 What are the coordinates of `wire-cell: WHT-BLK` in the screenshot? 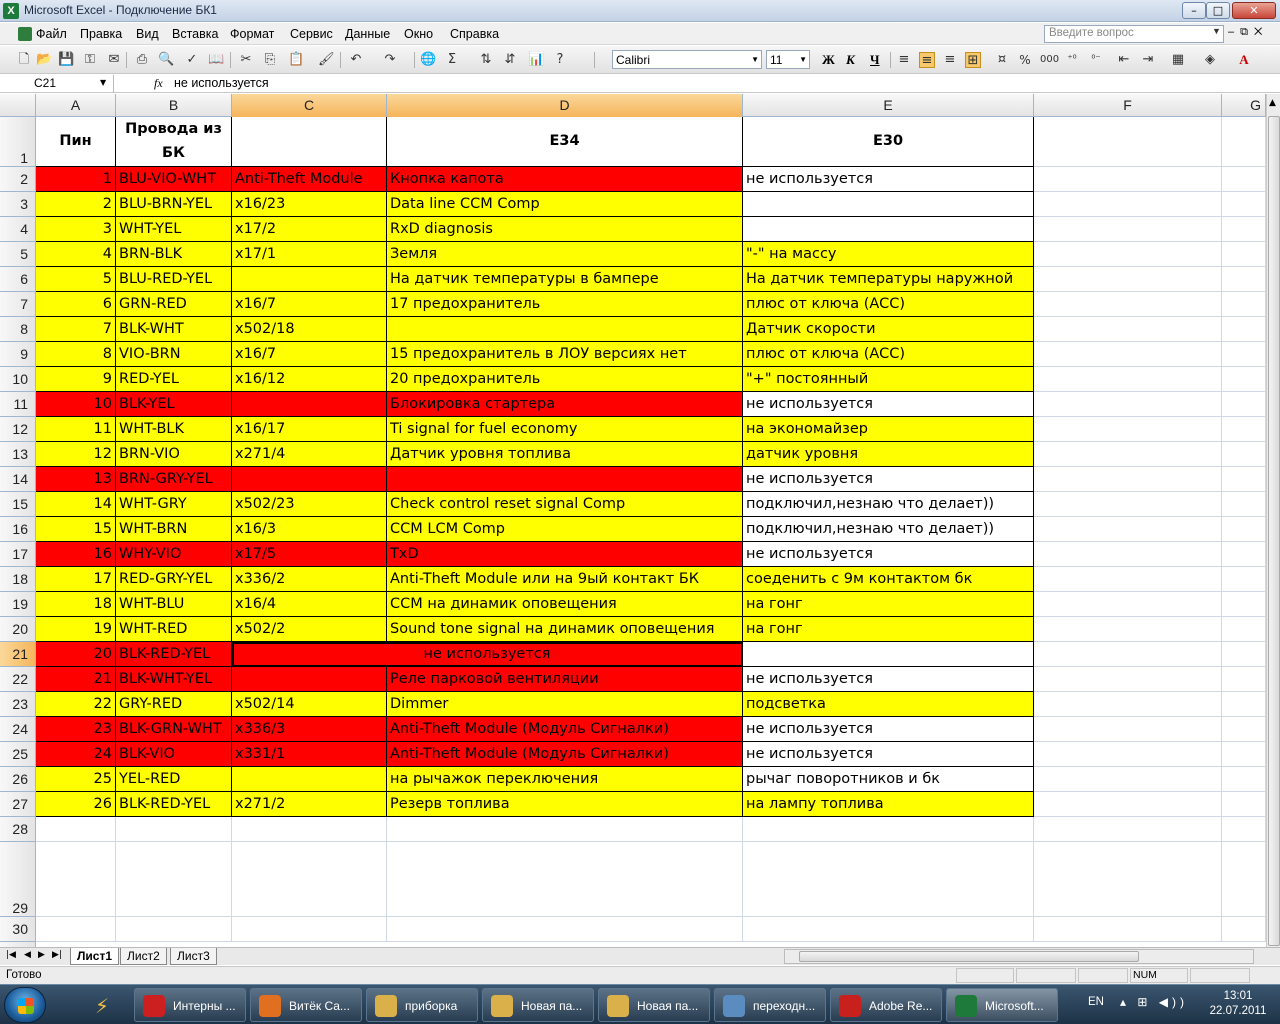 It's located at (174, 429).